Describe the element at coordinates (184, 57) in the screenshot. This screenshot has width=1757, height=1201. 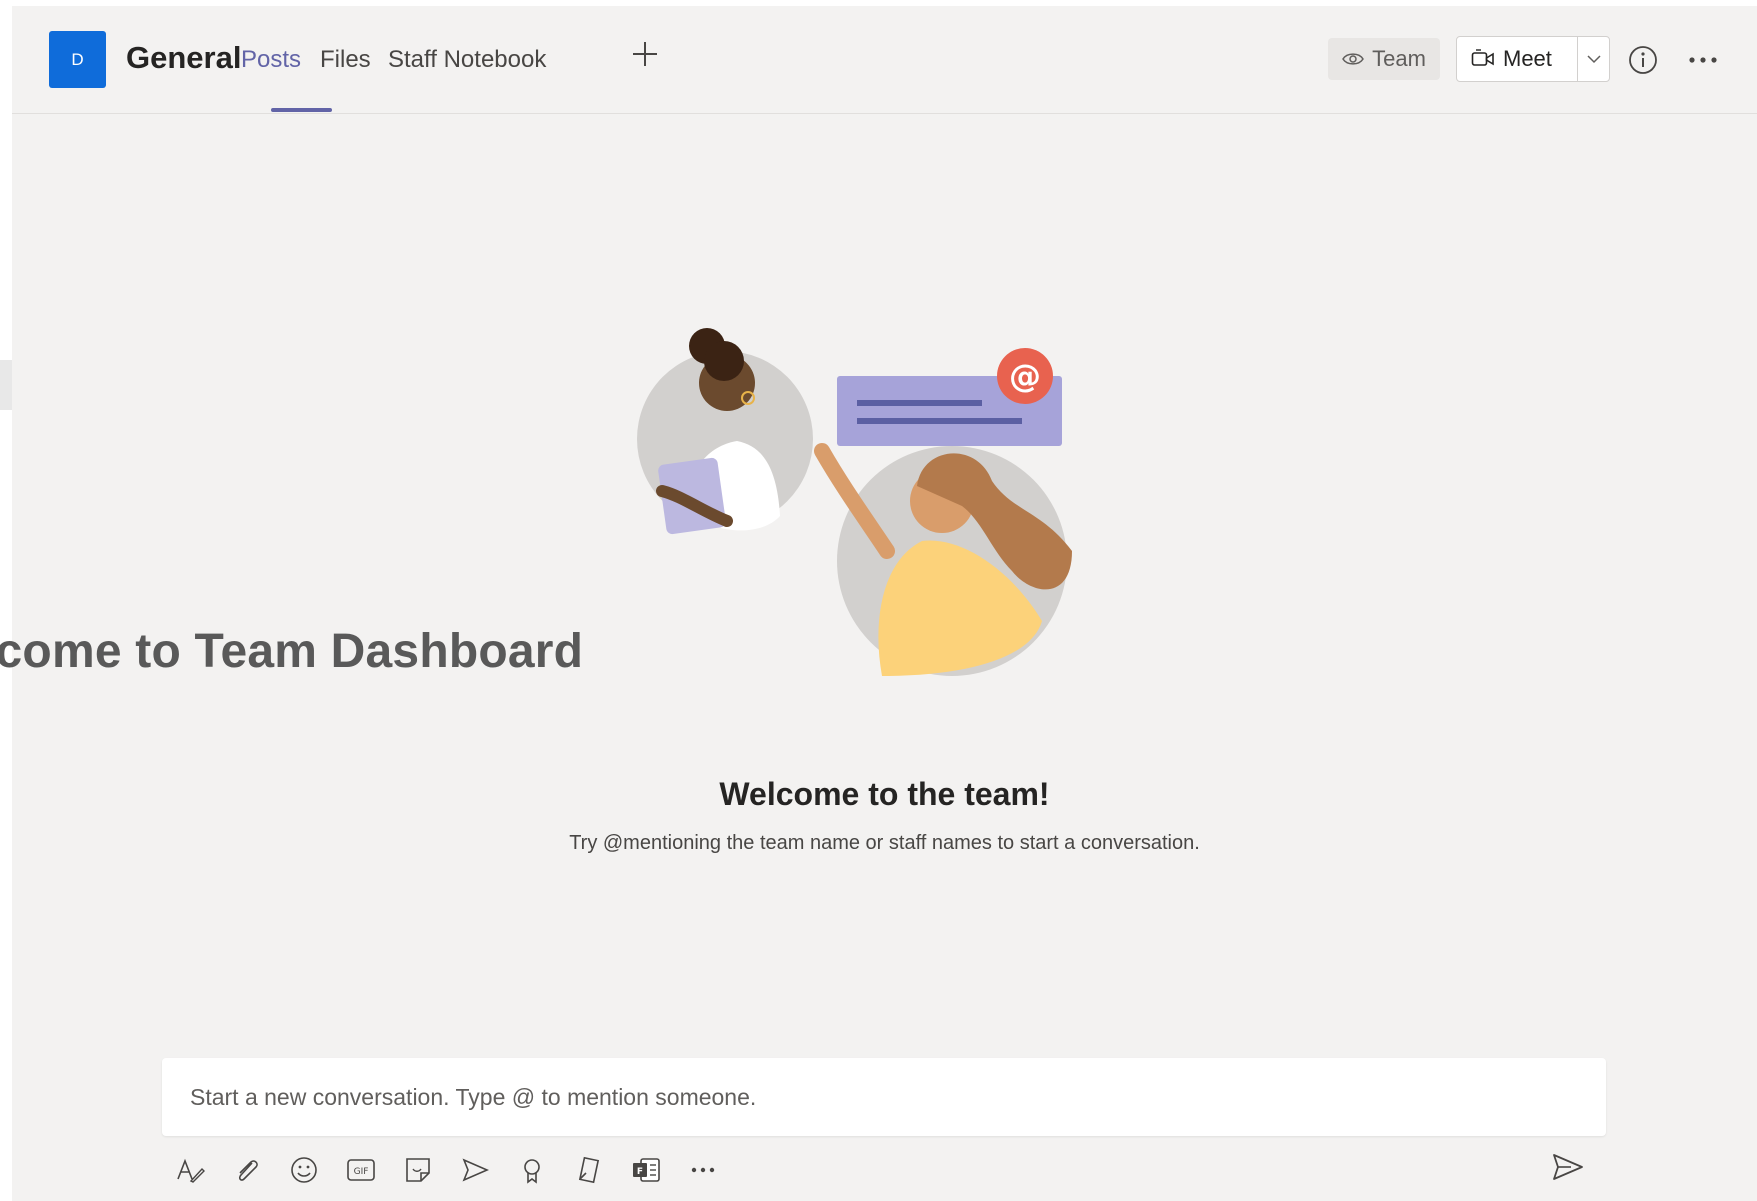
I see `channel-title: General` at that location.